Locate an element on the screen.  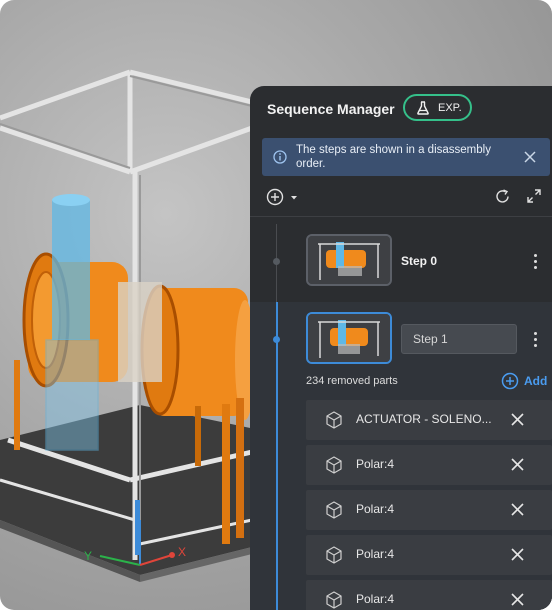
refresh-icon is located at coordinates (502, 196).